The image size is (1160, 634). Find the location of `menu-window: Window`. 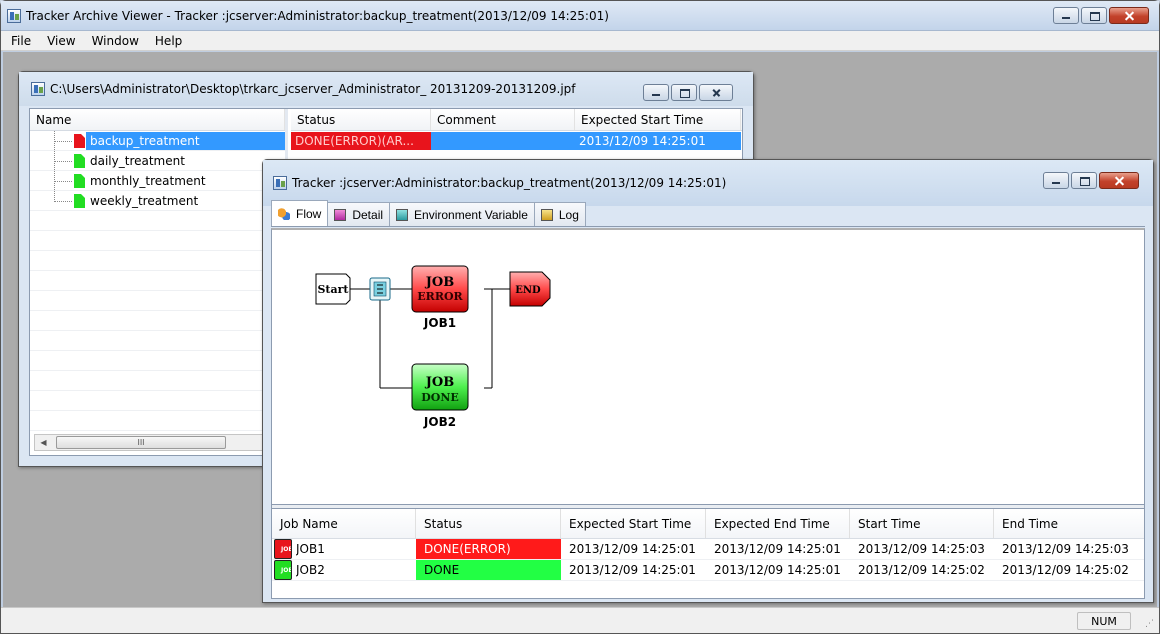

menu-window: Window is located at coordinates (115, 41).